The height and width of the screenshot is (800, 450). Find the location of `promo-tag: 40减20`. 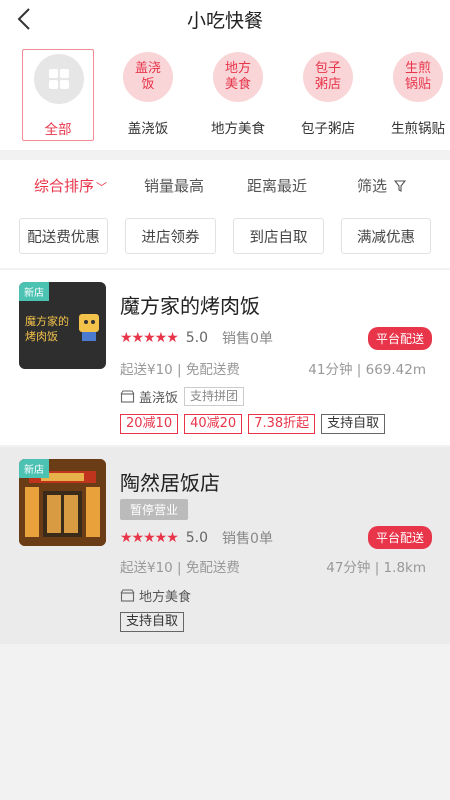

promo-tag: 40减20 is located at coordinates (213, 424).